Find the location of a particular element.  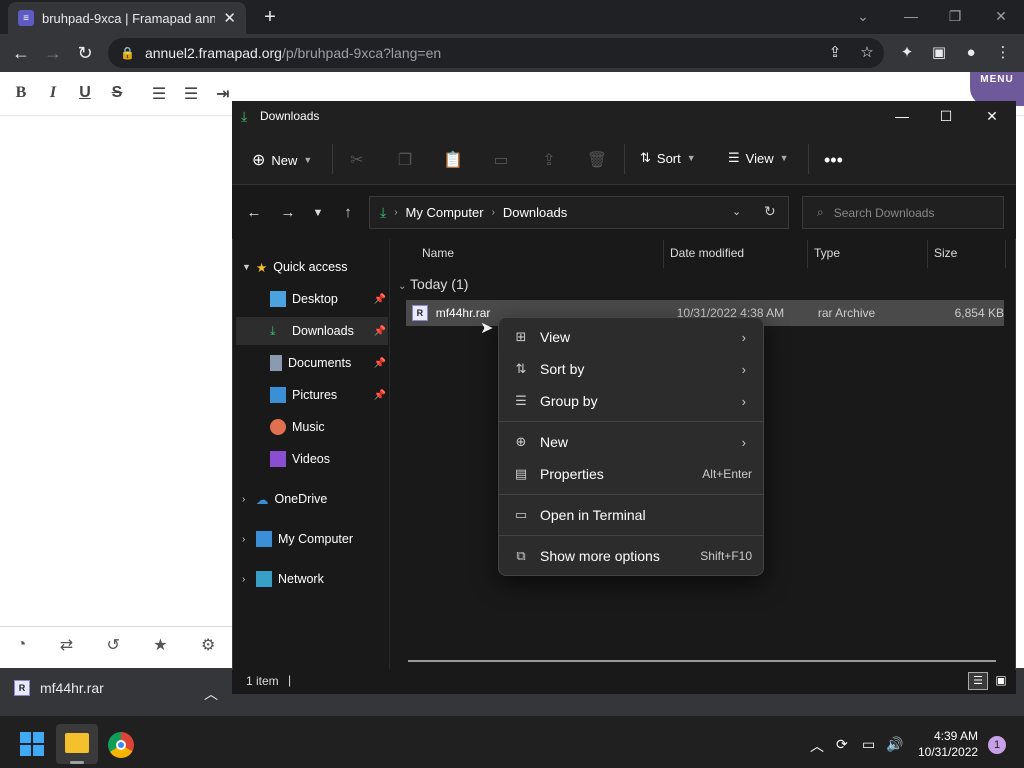

nav-onedrive: › ☁ OneDrive is located at coordinates (312, 499).